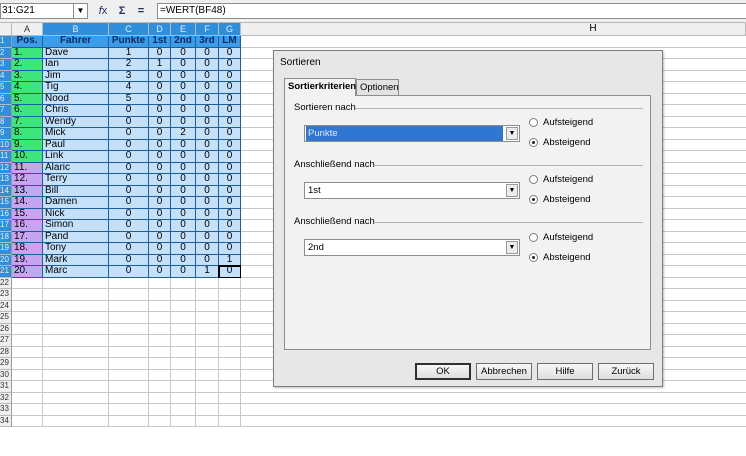 The image size is (746, 456). I want to click on row-header: 3, so click(6, 65).